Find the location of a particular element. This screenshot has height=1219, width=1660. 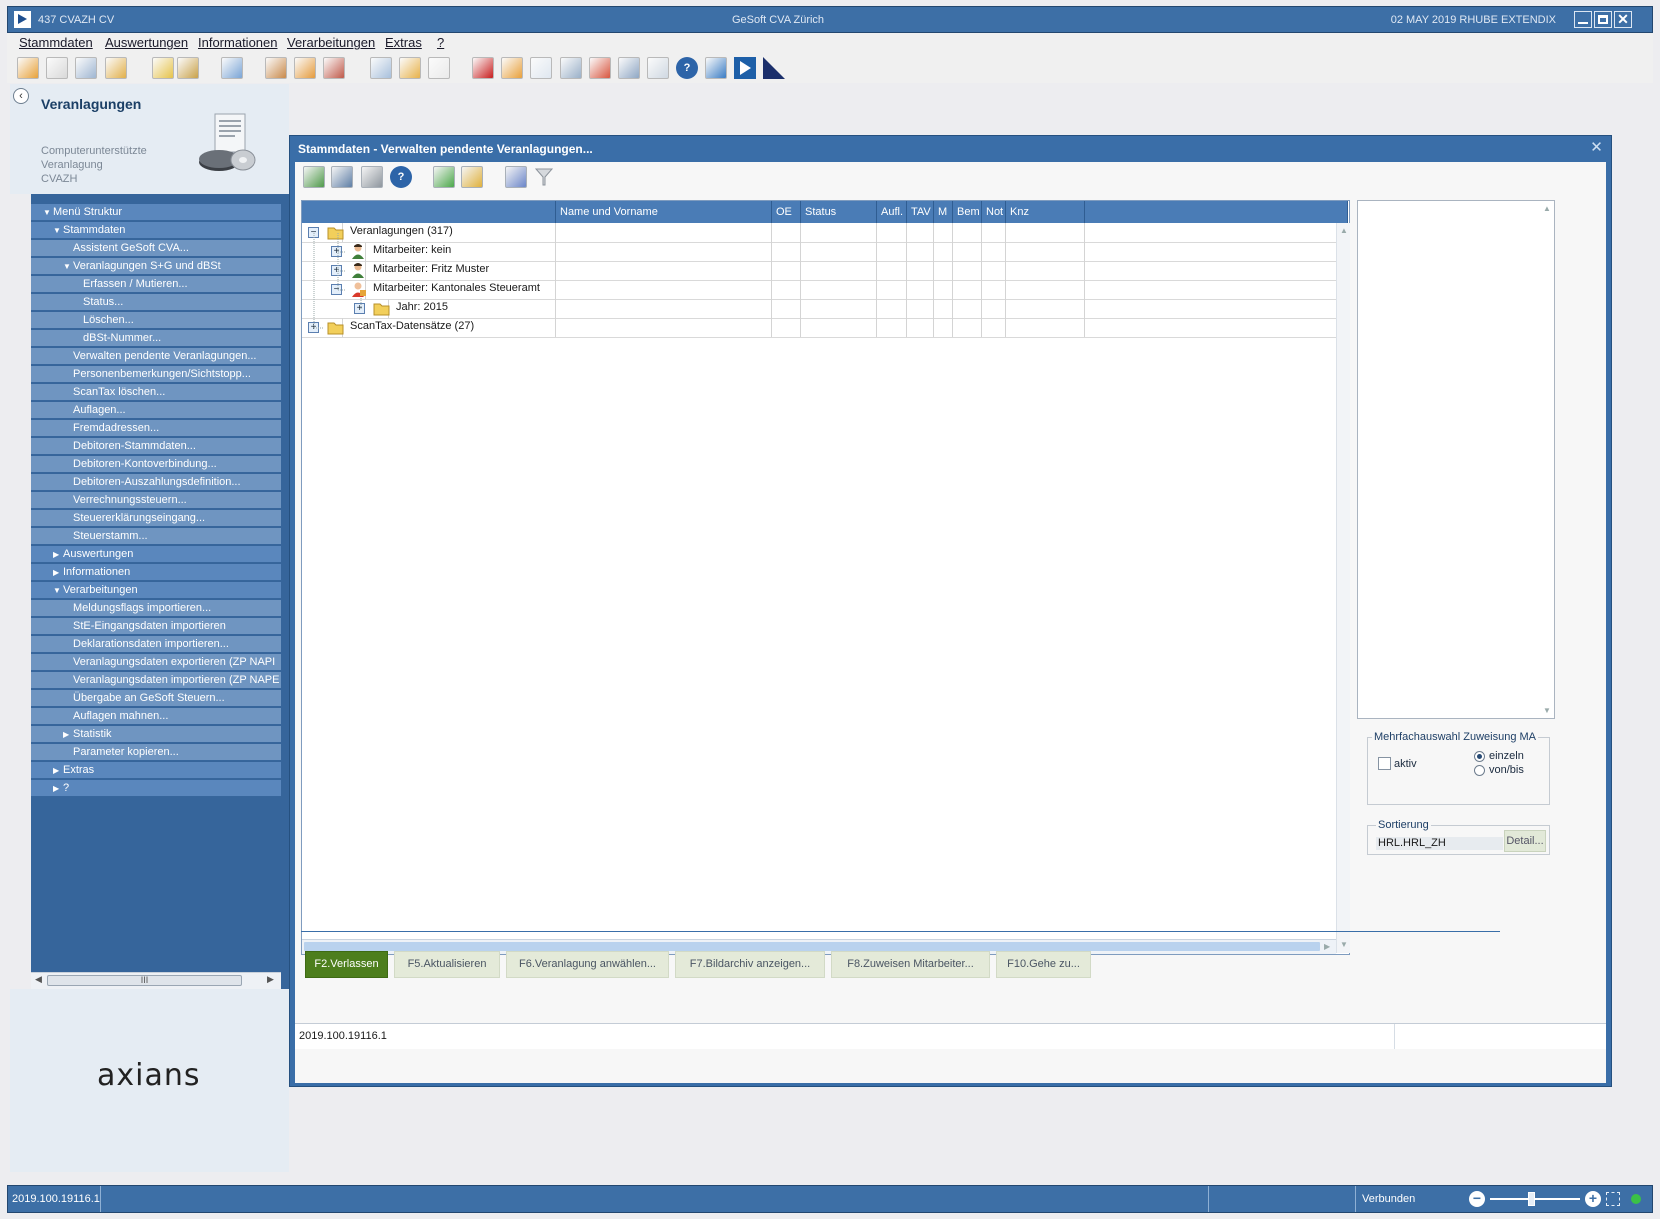

von-bis-radio is located at coordinates (1479, 770).